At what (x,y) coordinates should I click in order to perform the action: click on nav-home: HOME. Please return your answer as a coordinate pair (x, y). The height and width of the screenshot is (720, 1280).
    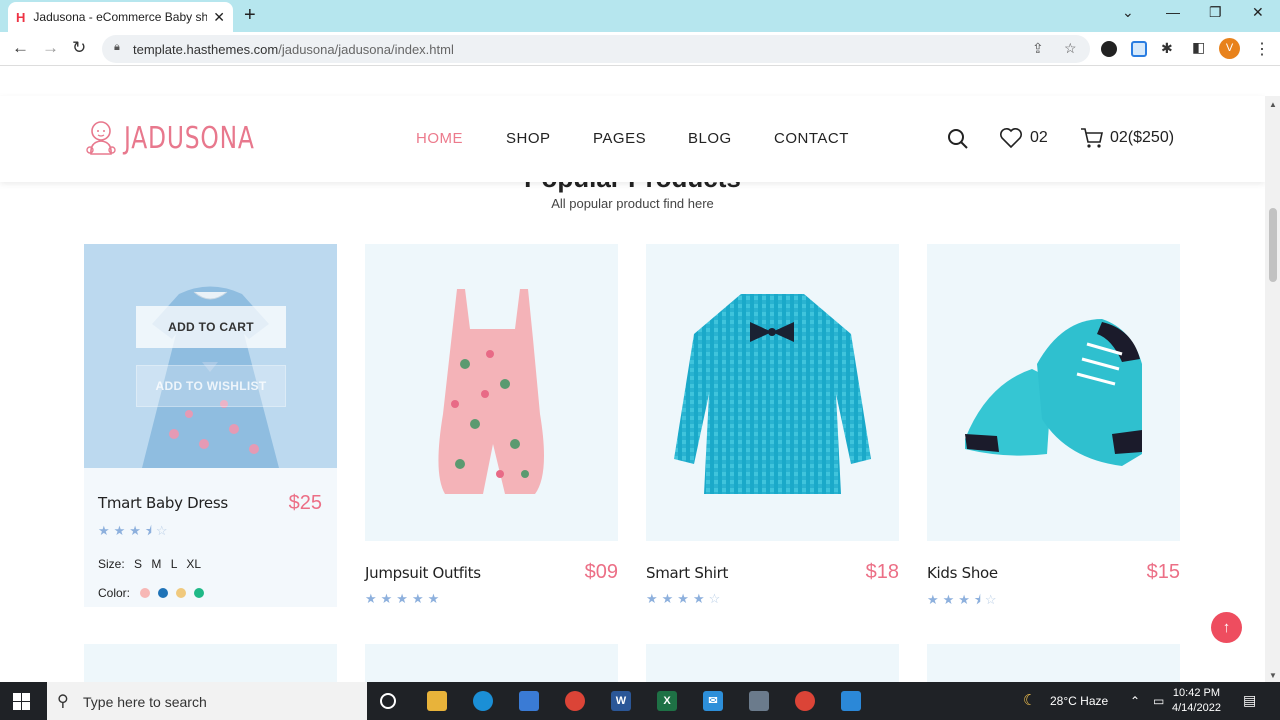
    Looking at the image, I should click on (439, 138).